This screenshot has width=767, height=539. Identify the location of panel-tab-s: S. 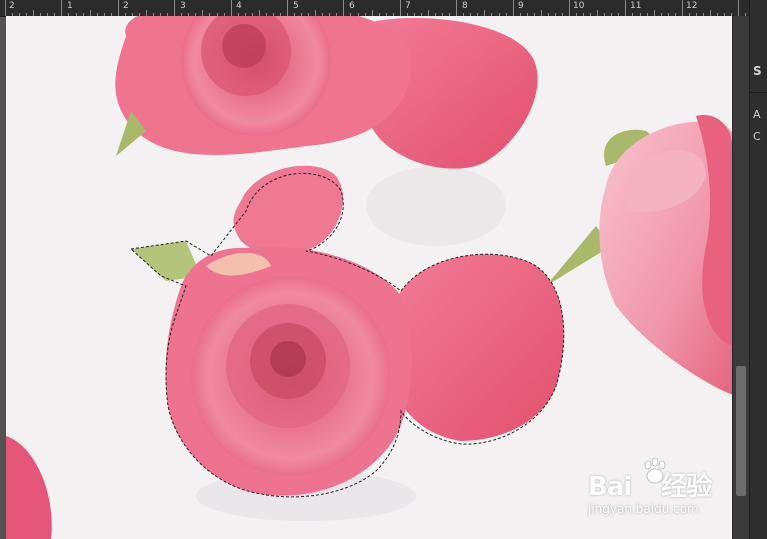
(758, 72).